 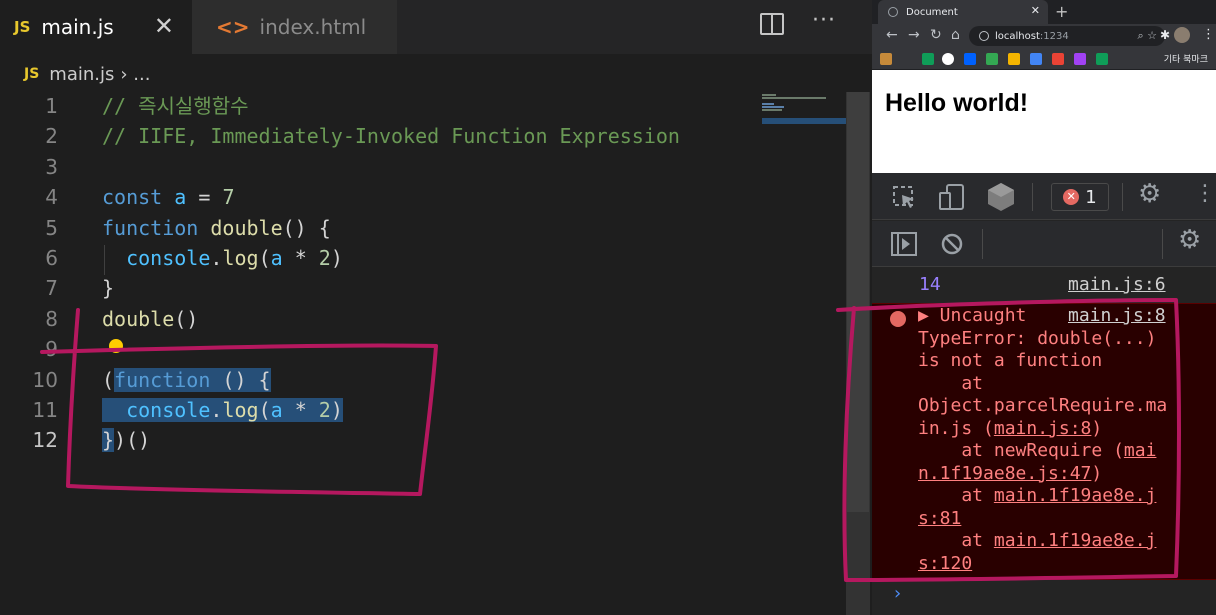 What do you see at coordinates (81, 74) in the screenshot?
I see `breadcrumb-file: main.js` at bounding box center [81, 74].